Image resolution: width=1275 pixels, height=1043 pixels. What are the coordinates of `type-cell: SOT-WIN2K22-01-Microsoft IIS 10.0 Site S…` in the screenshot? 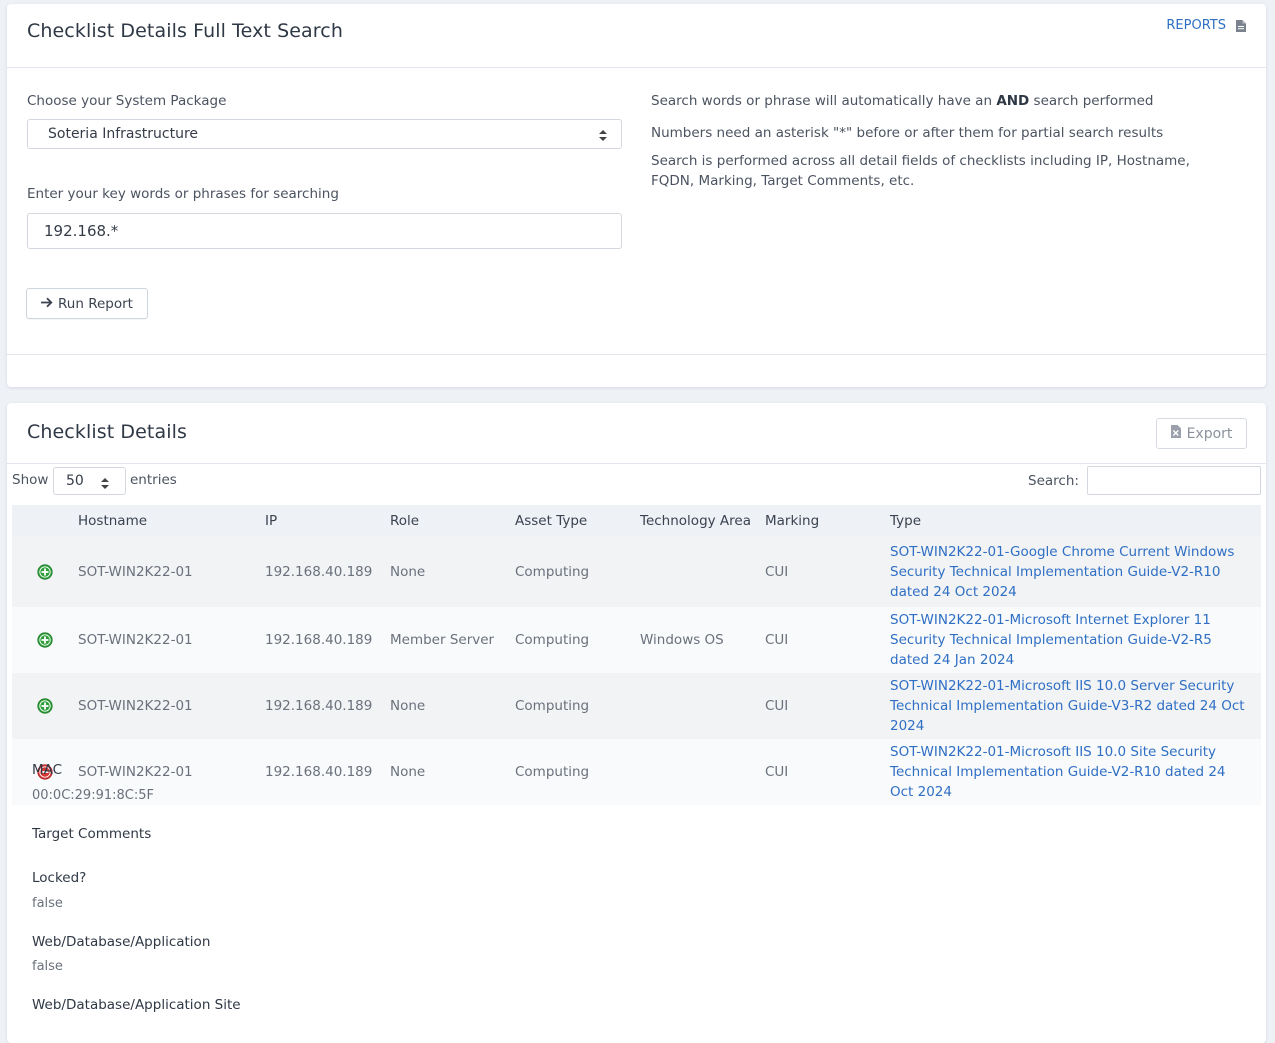 It's located at (1073, 772).